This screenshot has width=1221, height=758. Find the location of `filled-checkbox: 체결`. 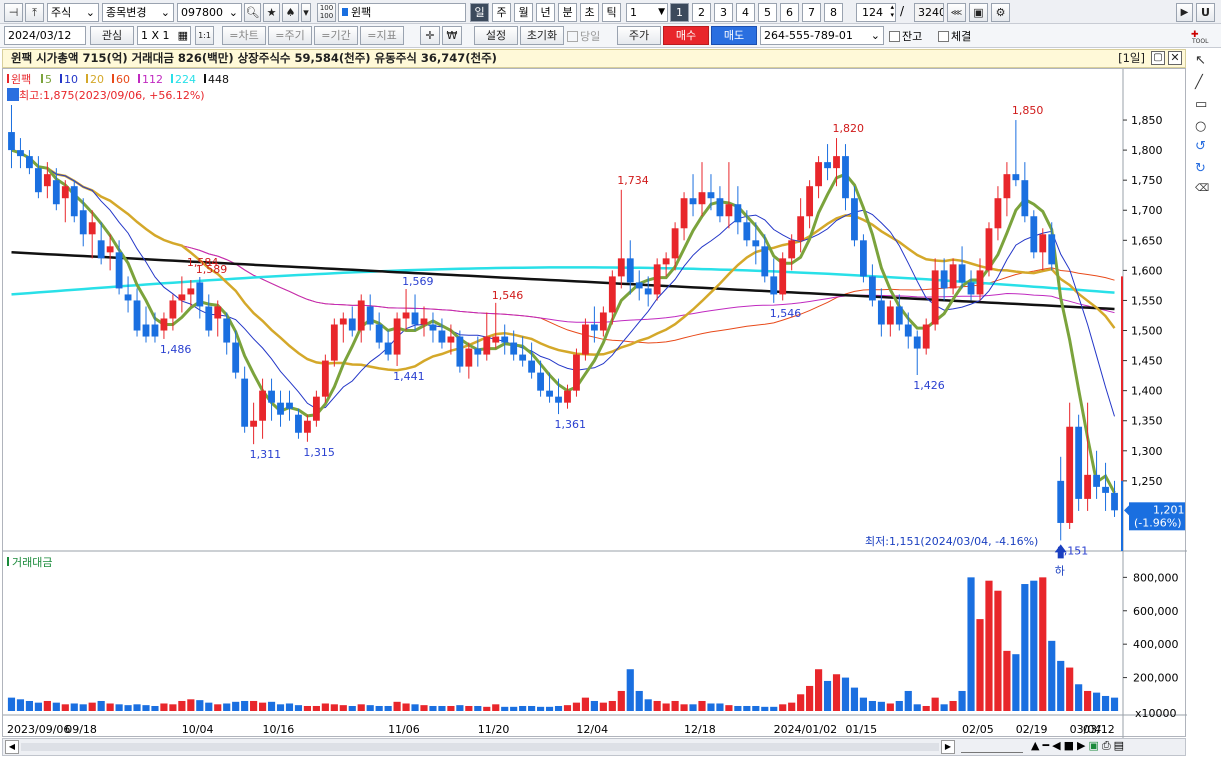

filled-checkbox: 체결 is located at coordinates (954, 36).